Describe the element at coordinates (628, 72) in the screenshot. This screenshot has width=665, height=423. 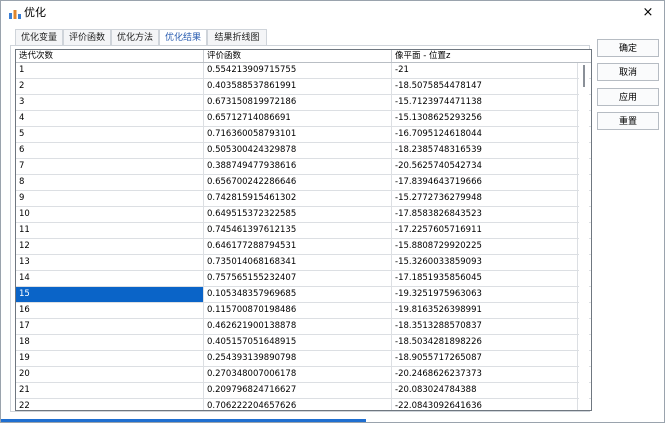
I see `cancel-button: 取消` at that location.